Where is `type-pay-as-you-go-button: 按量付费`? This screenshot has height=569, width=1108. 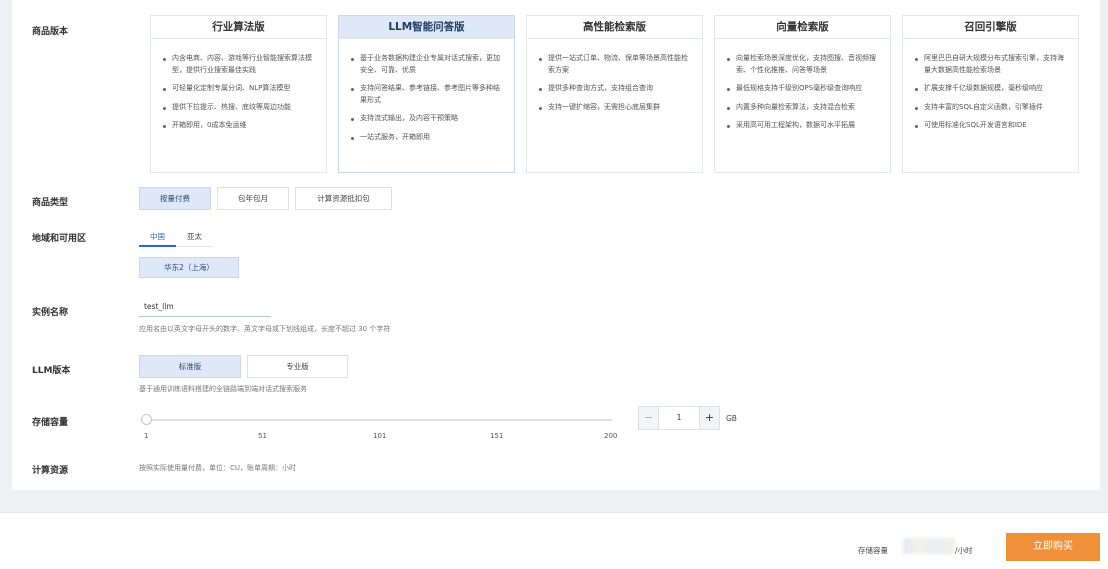
type-pay-as-you-go-button: 按量付费 is located at coordinates (175, 198).